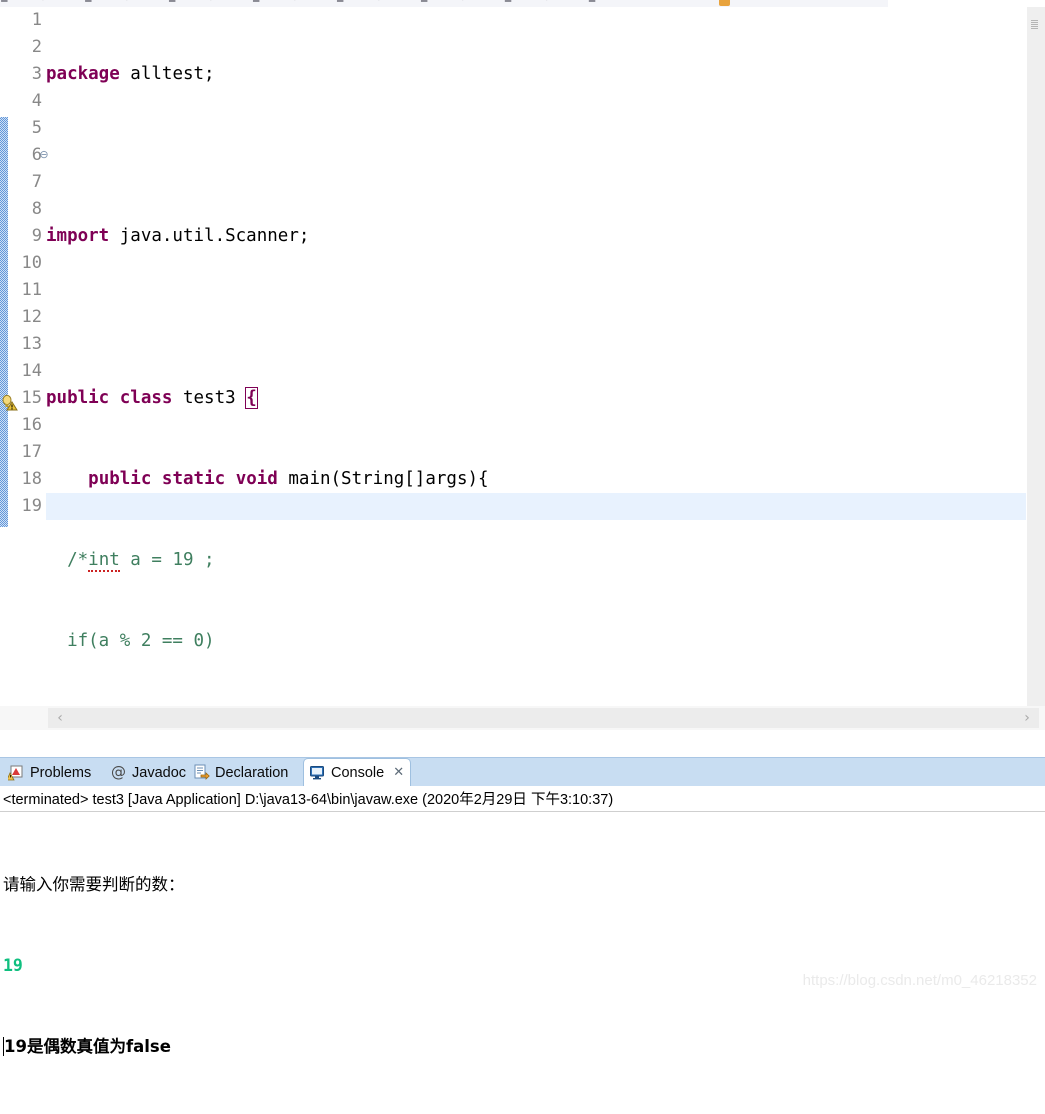 The height and width of the screenshot is (1114, 1045). Describe the element at coordinates (36, 128) in the screenshot. I see `line-number: 5` at that location.